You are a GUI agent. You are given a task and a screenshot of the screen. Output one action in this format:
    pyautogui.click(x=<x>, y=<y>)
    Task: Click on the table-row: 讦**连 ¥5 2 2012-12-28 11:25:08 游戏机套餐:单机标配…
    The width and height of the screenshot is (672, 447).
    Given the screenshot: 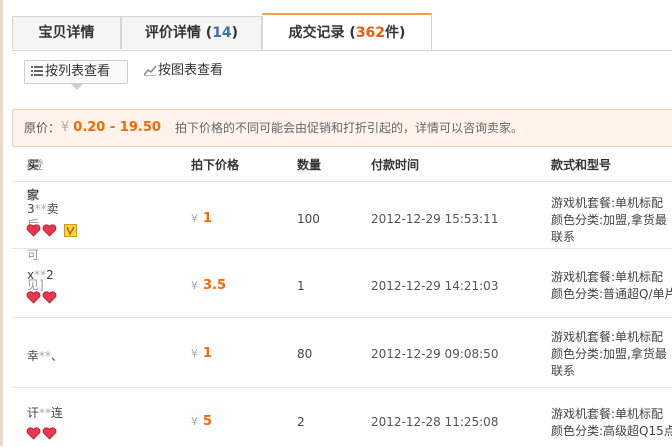 What is the action you would take?
    pyautogui.click(x=342, y=417)
    